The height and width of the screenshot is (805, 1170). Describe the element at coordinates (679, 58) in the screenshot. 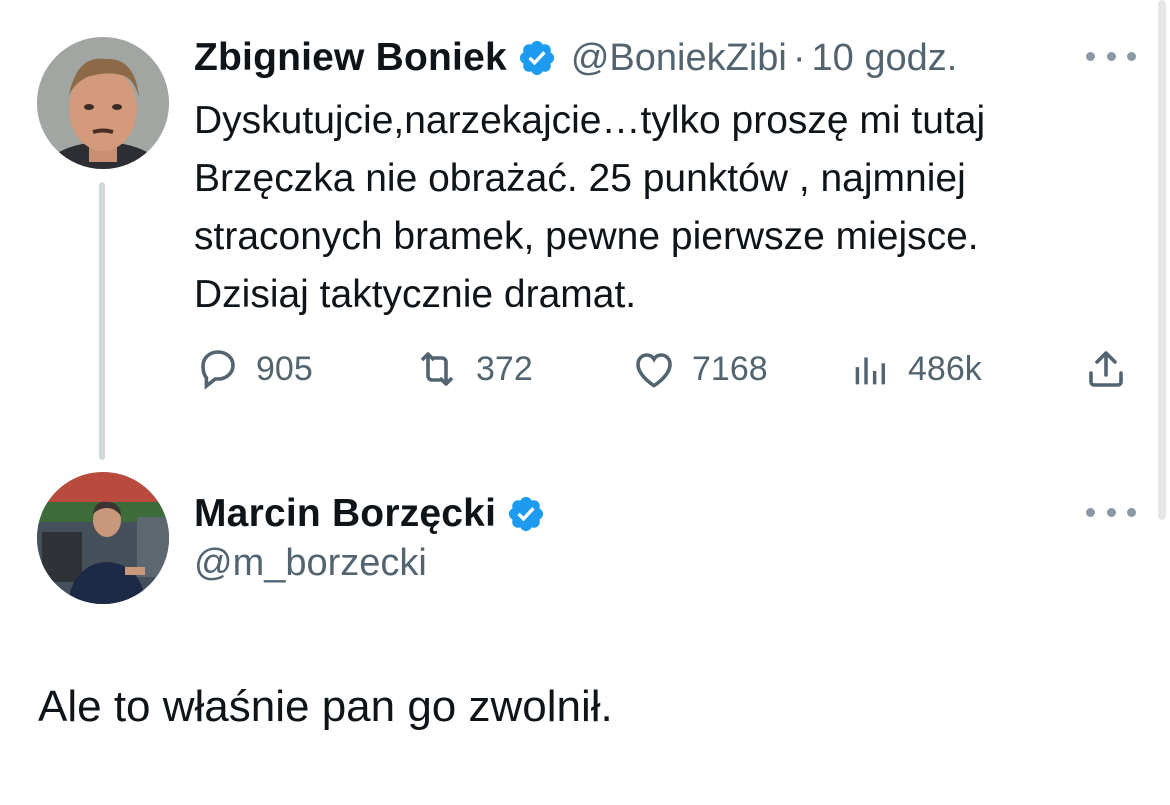

I see `author-handle: @BoniekZibi` at that location.